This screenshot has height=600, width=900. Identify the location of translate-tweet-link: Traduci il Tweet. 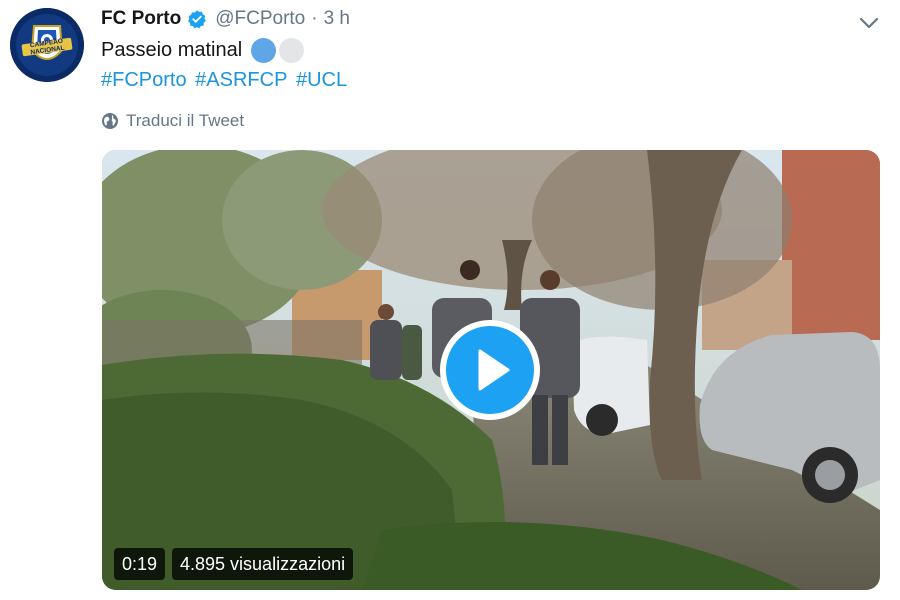
(172, 121).